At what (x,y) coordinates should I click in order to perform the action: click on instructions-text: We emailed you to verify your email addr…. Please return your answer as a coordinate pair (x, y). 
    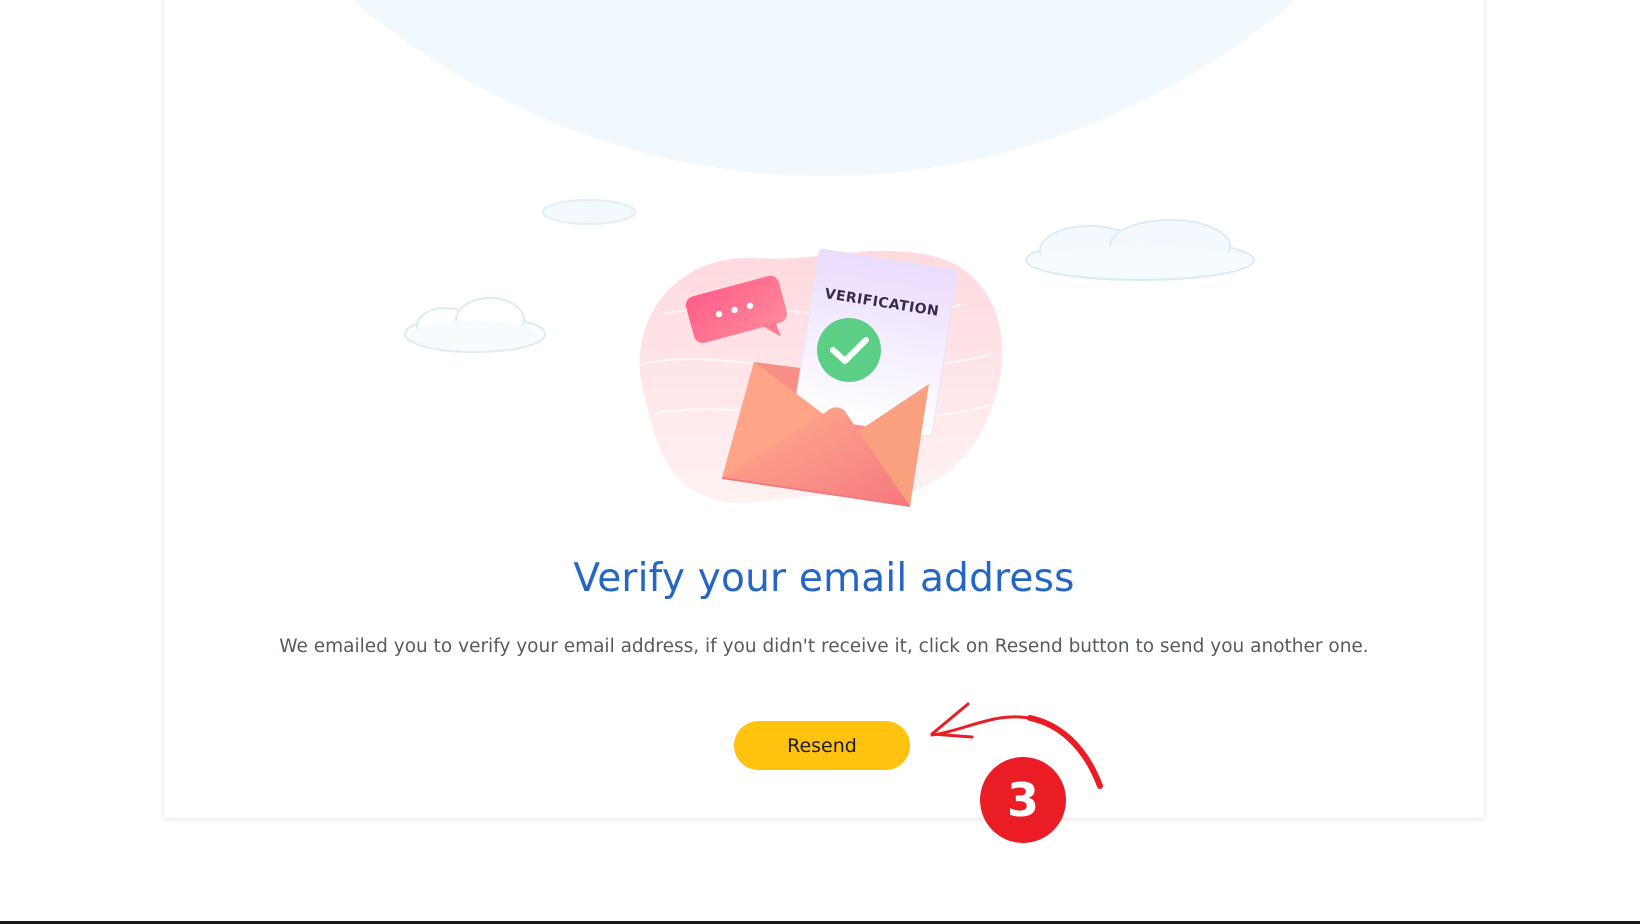
    Looking at the image, I should click on (824, 646).